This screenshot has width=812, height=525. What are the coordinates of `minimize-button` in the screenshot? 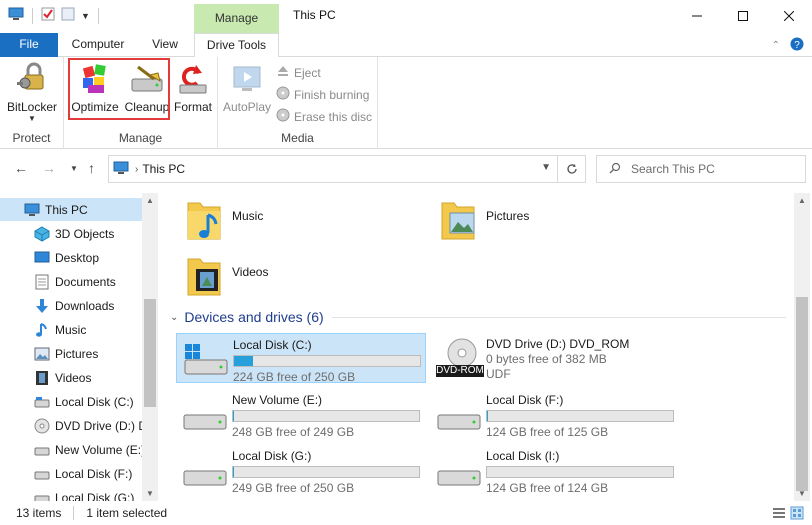 It's located at (697, 16).